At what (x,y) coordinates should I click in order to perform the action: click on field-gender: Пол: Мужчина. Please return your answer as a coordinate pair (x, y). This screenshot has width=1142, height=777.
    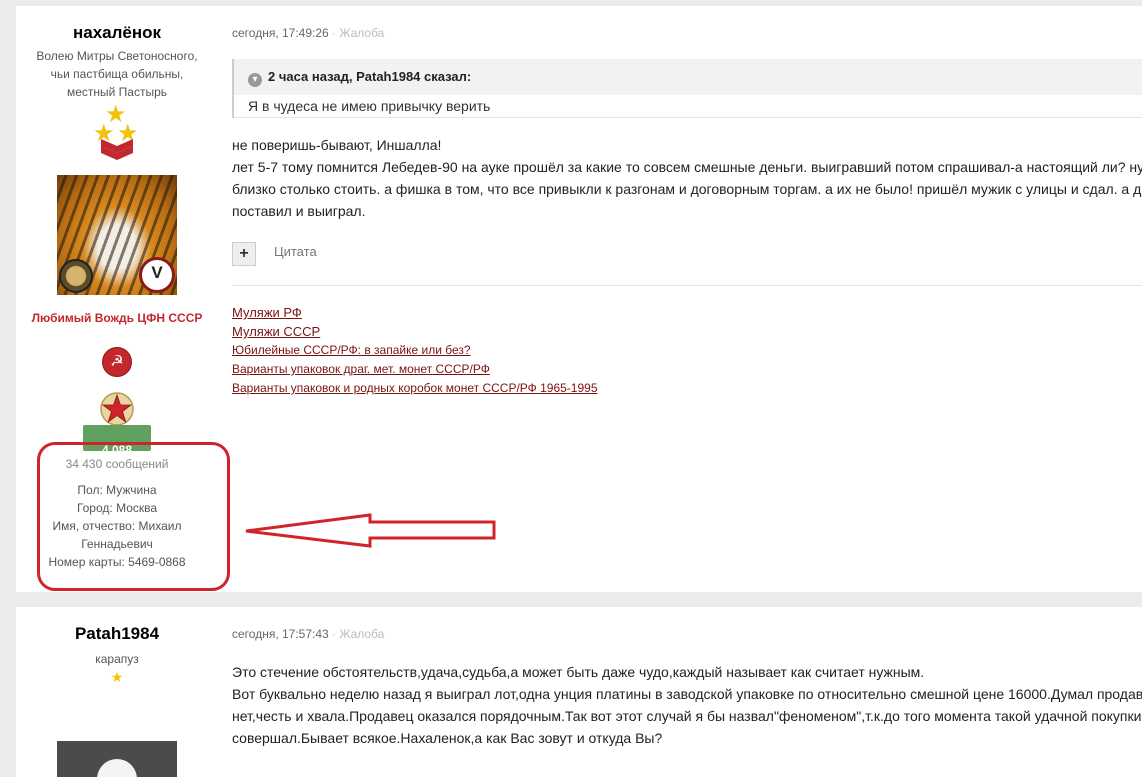
    Looking at the image, I should click on (117, 490).